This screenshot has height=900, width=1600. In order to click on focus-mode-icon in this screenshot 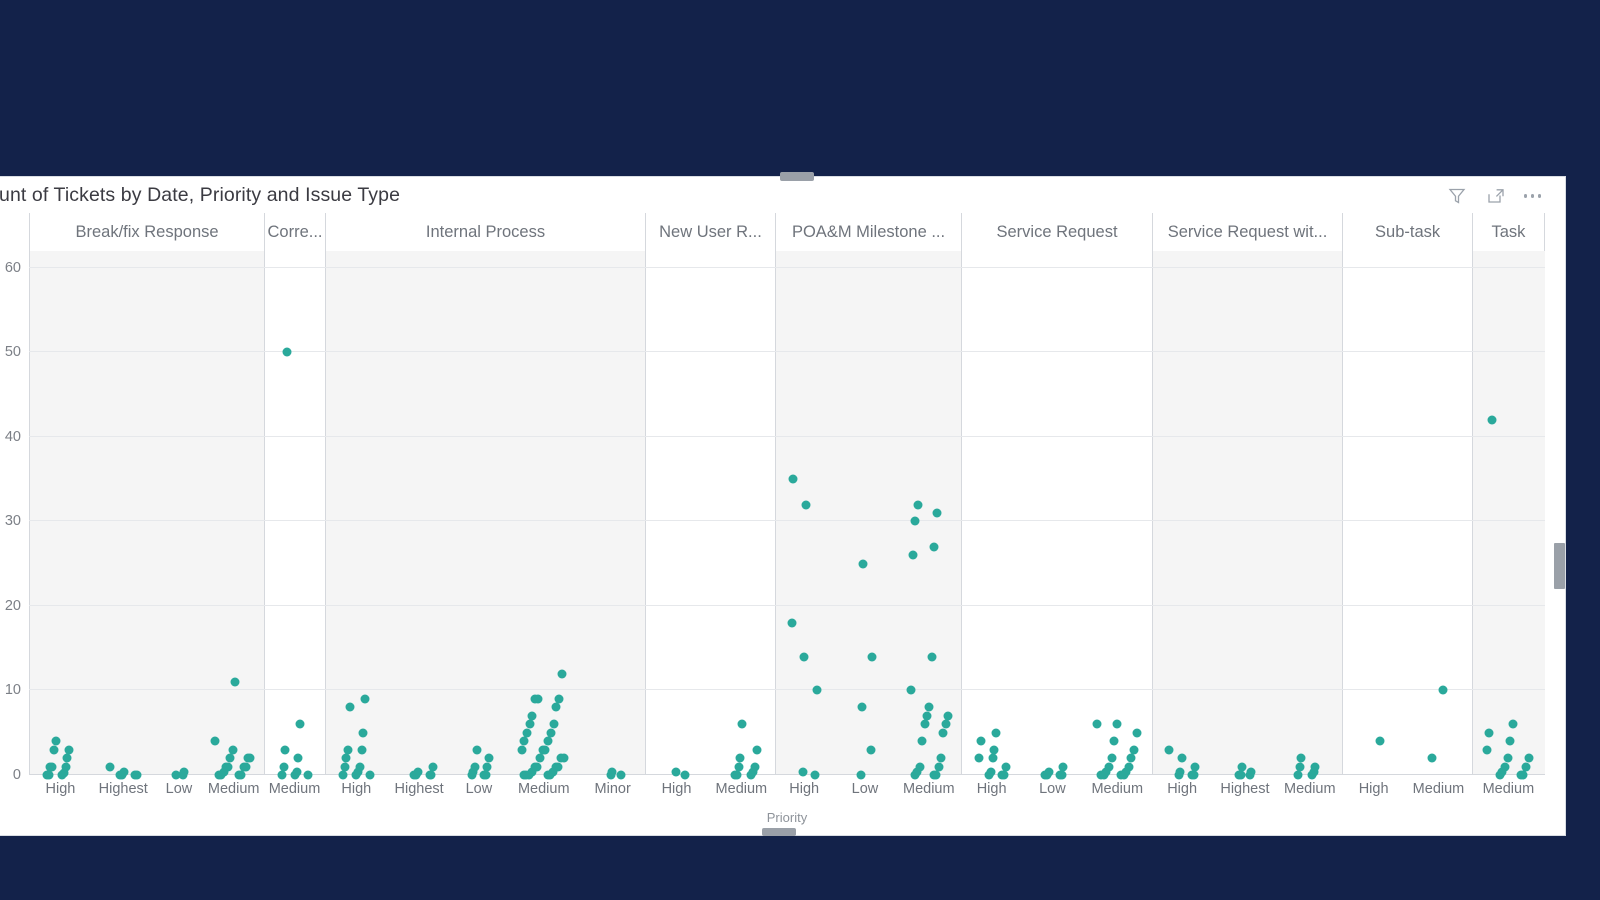, I will do `click(1496, 196)`.